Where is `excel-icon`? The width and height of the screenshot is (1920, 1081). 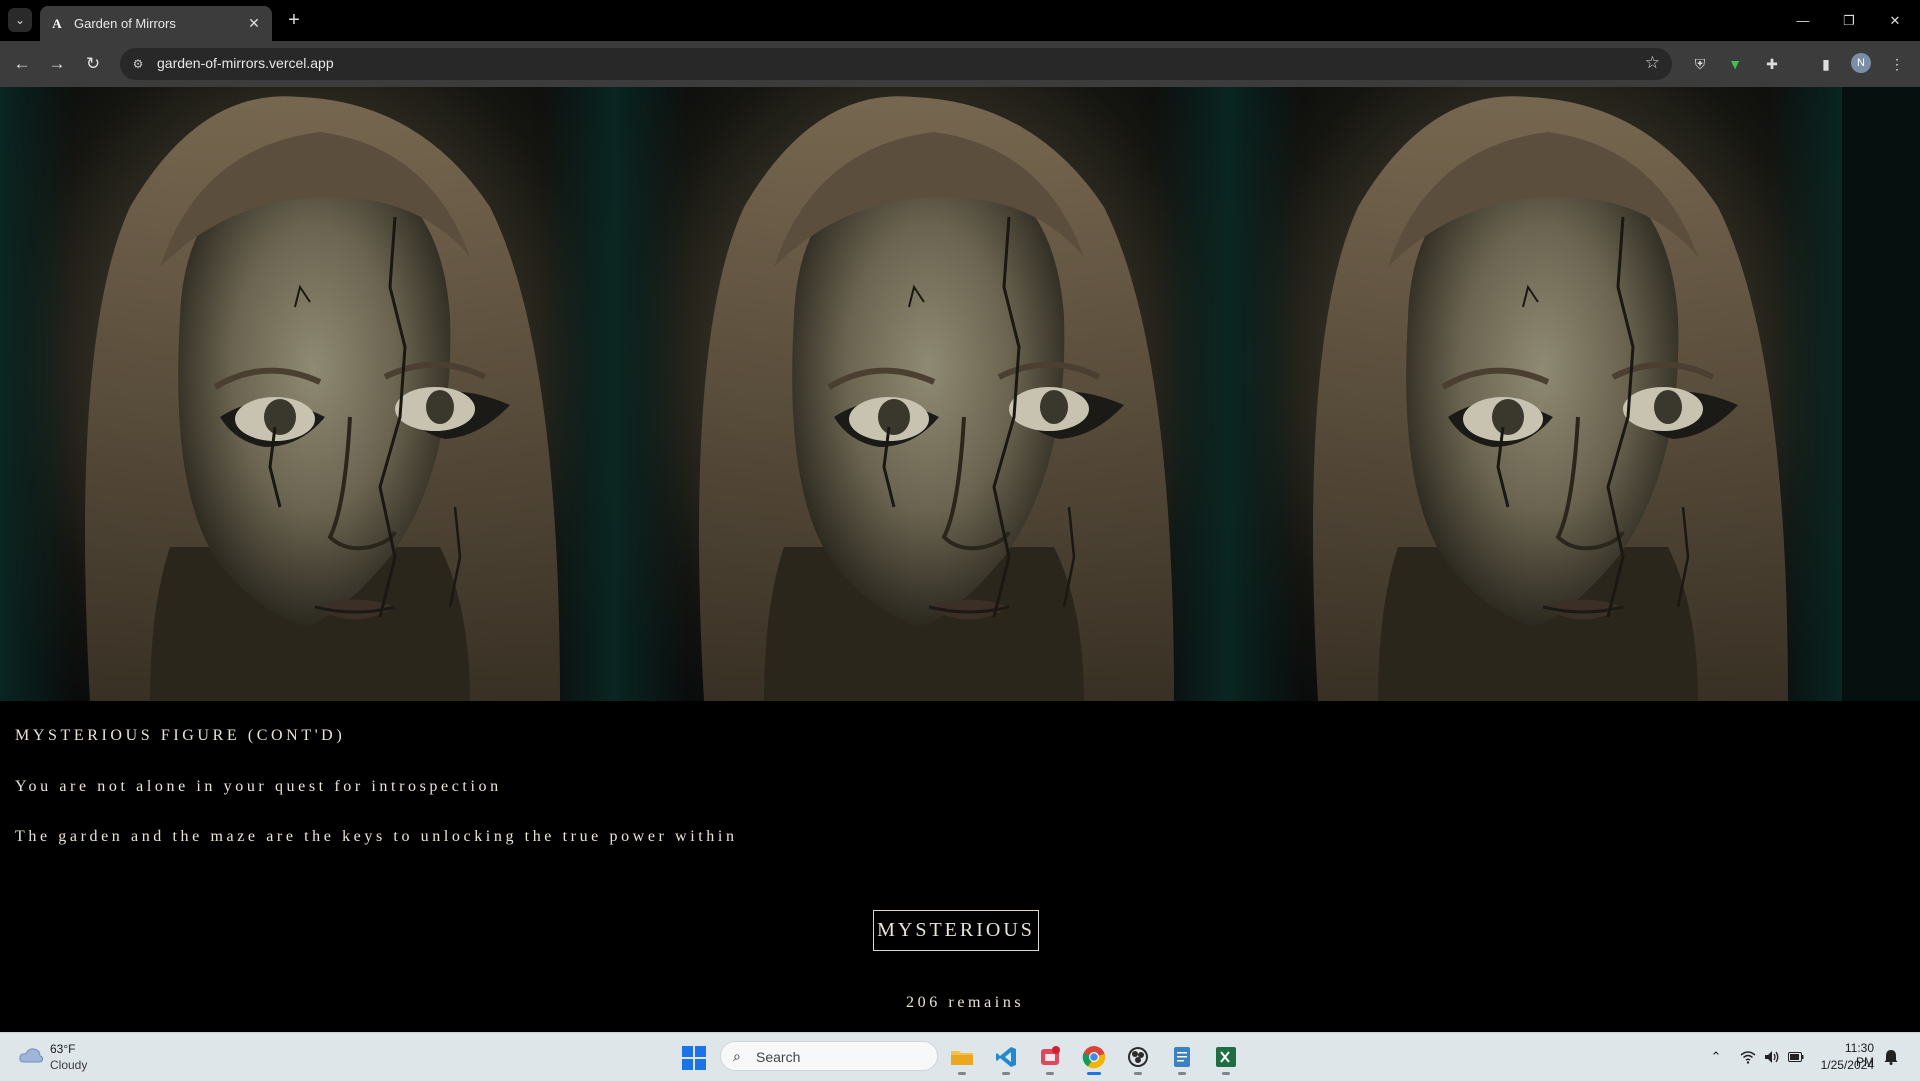 excel-icon is located at coordinates (1226, 1058).